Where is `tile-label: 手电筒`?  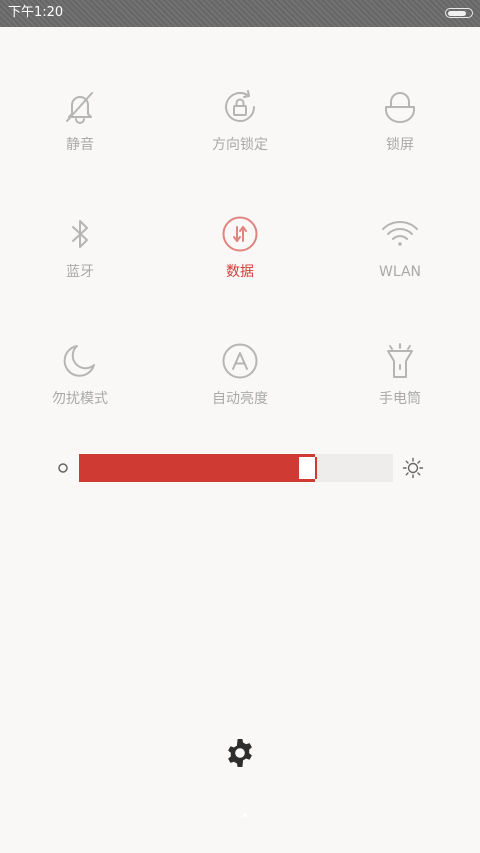 tile-label: 手电筒 is located at coordinates (400, 399).